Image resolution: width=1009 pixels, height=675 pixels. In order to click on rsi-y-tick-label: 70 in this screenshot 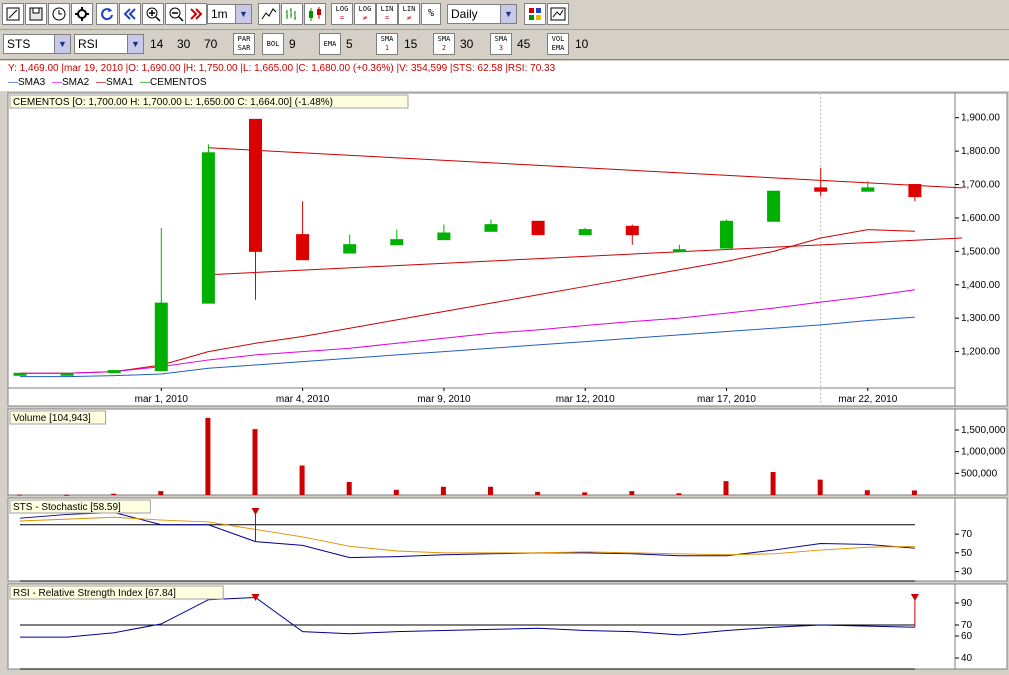, I will do `click(967, 625)`.